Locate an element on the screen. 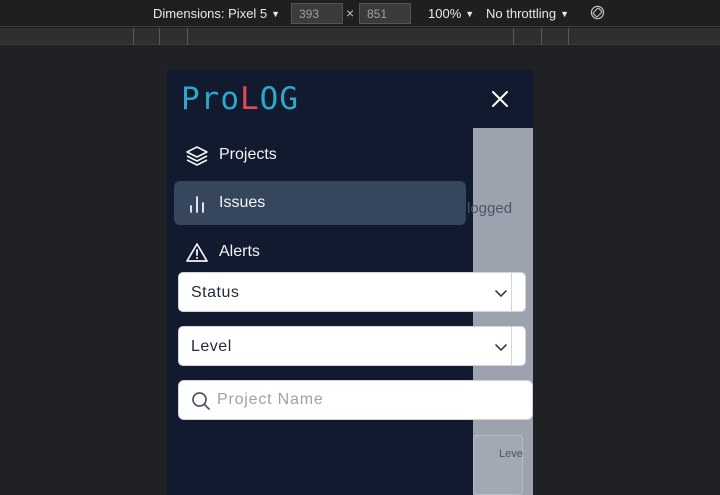 This screenshot has width=720, height=495. project-search-field is located at coordinates (355, 400).